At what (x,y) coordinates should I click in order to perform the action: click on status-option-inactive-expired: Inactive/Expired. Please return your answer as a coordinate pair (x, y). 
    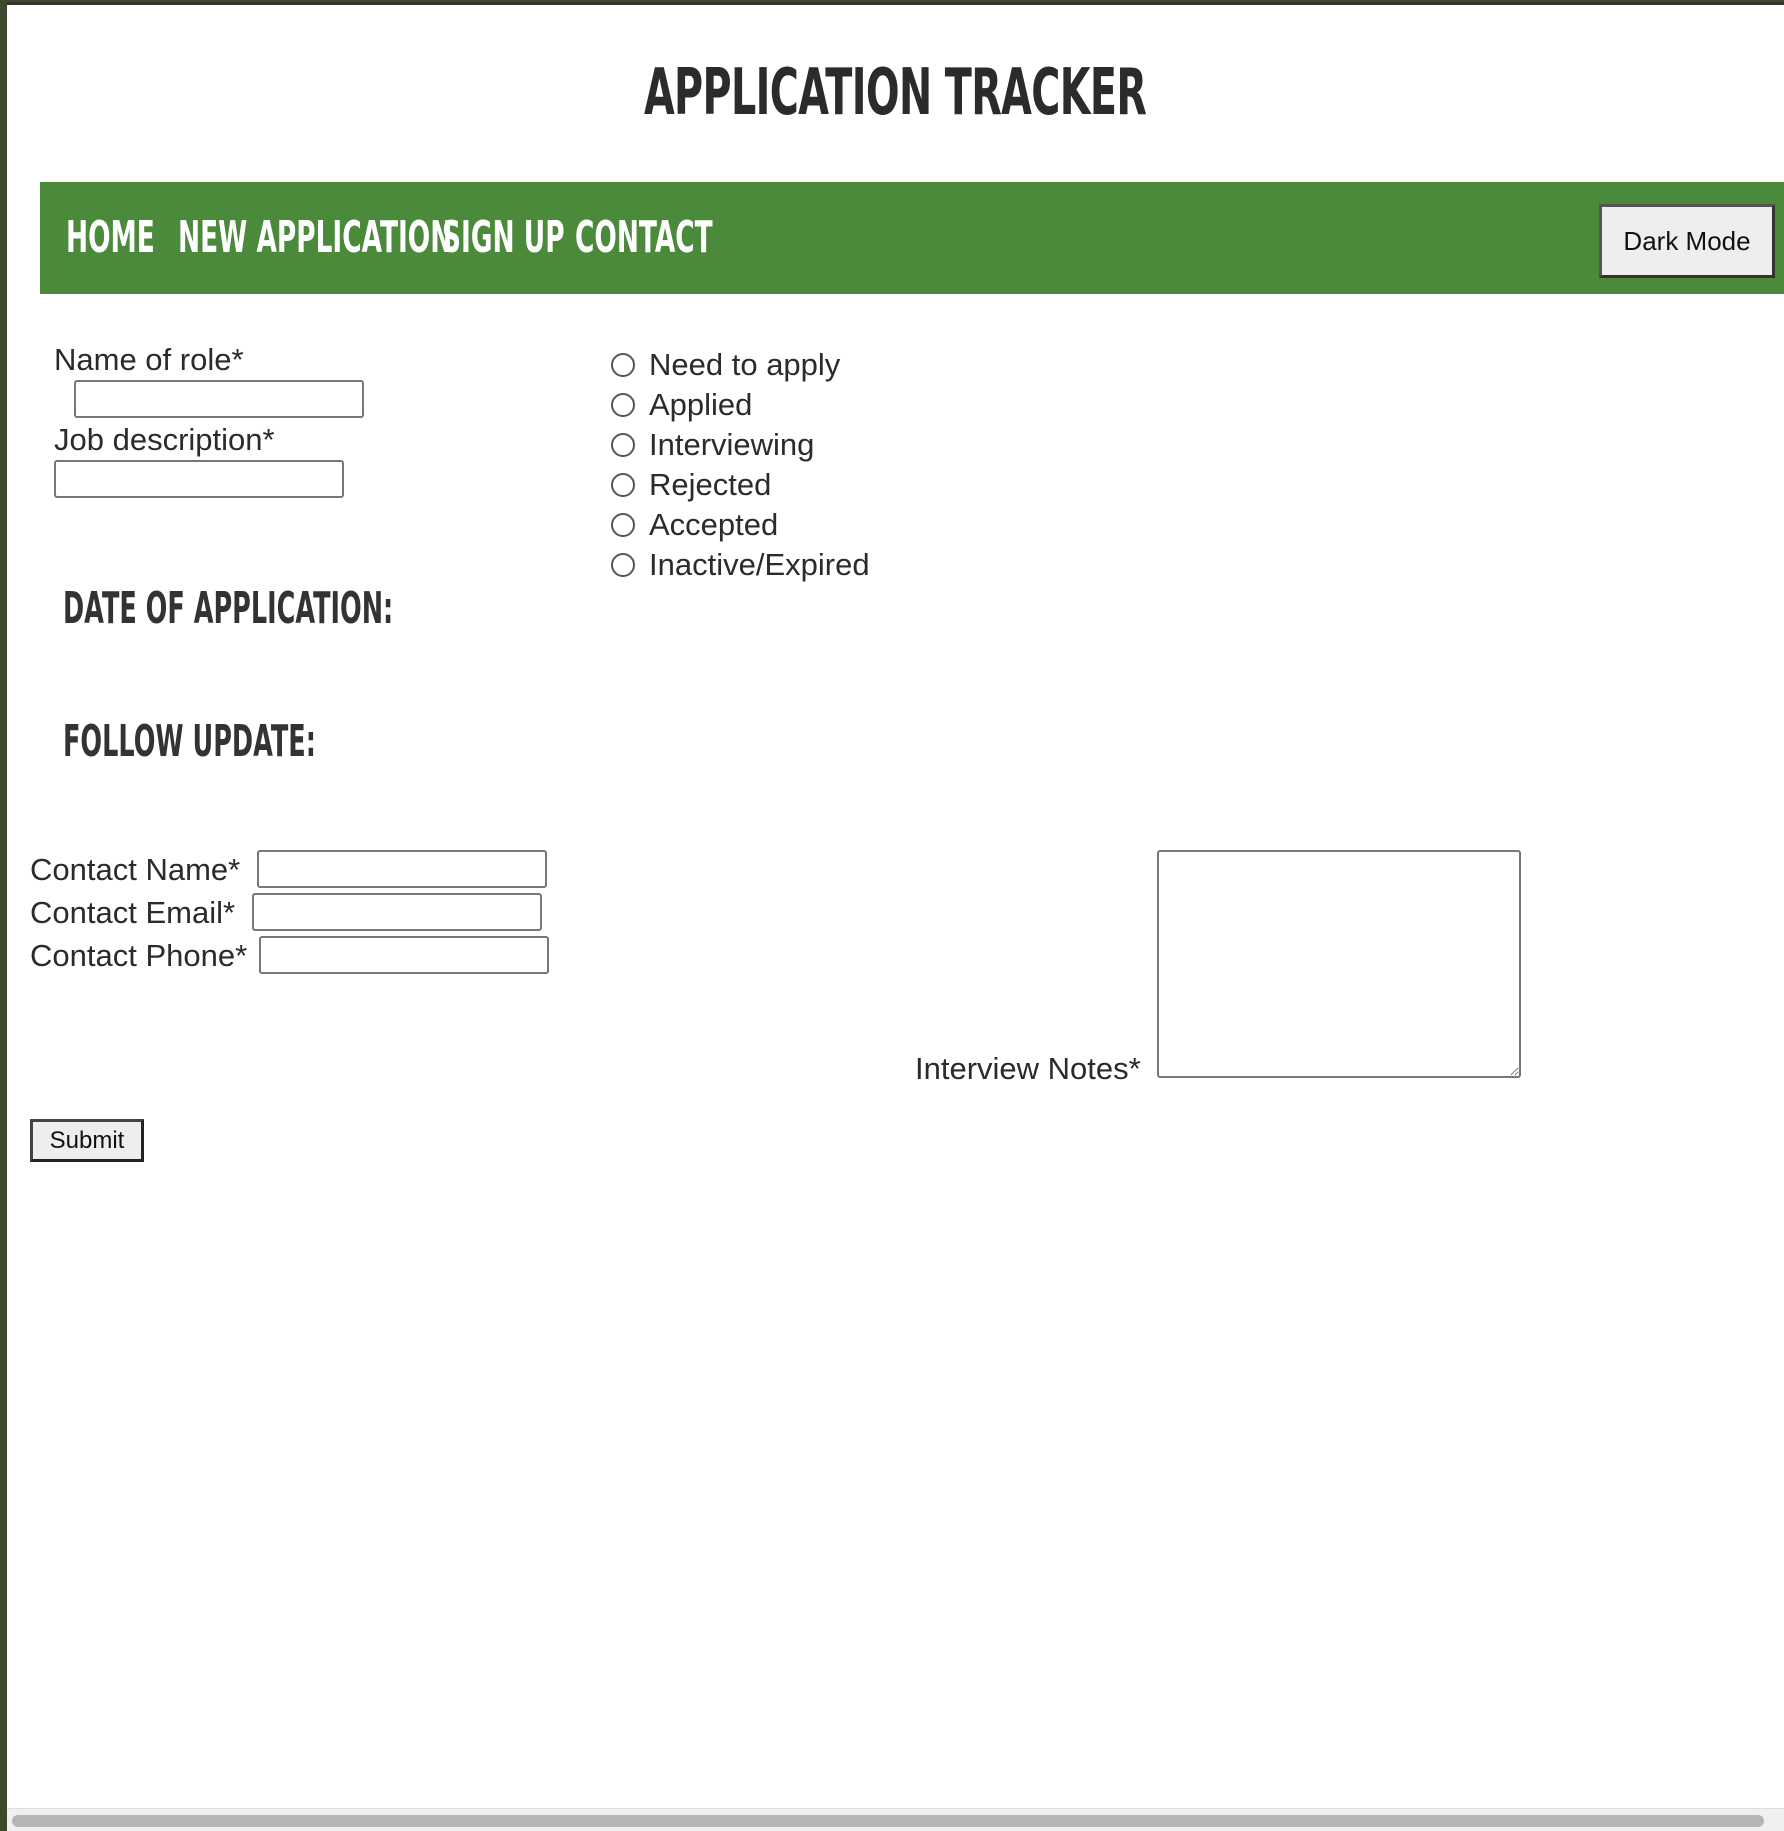
    Looking at the image, I should click on (740, 565).